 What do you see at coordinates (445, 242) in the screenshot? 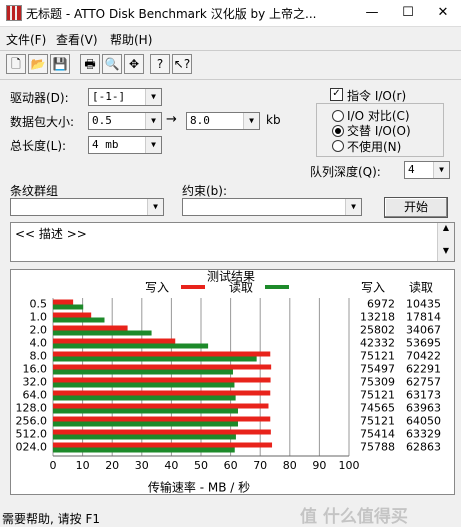
I see `description-scrollbar: ▲ ▼` at bounding box center [445, 242].